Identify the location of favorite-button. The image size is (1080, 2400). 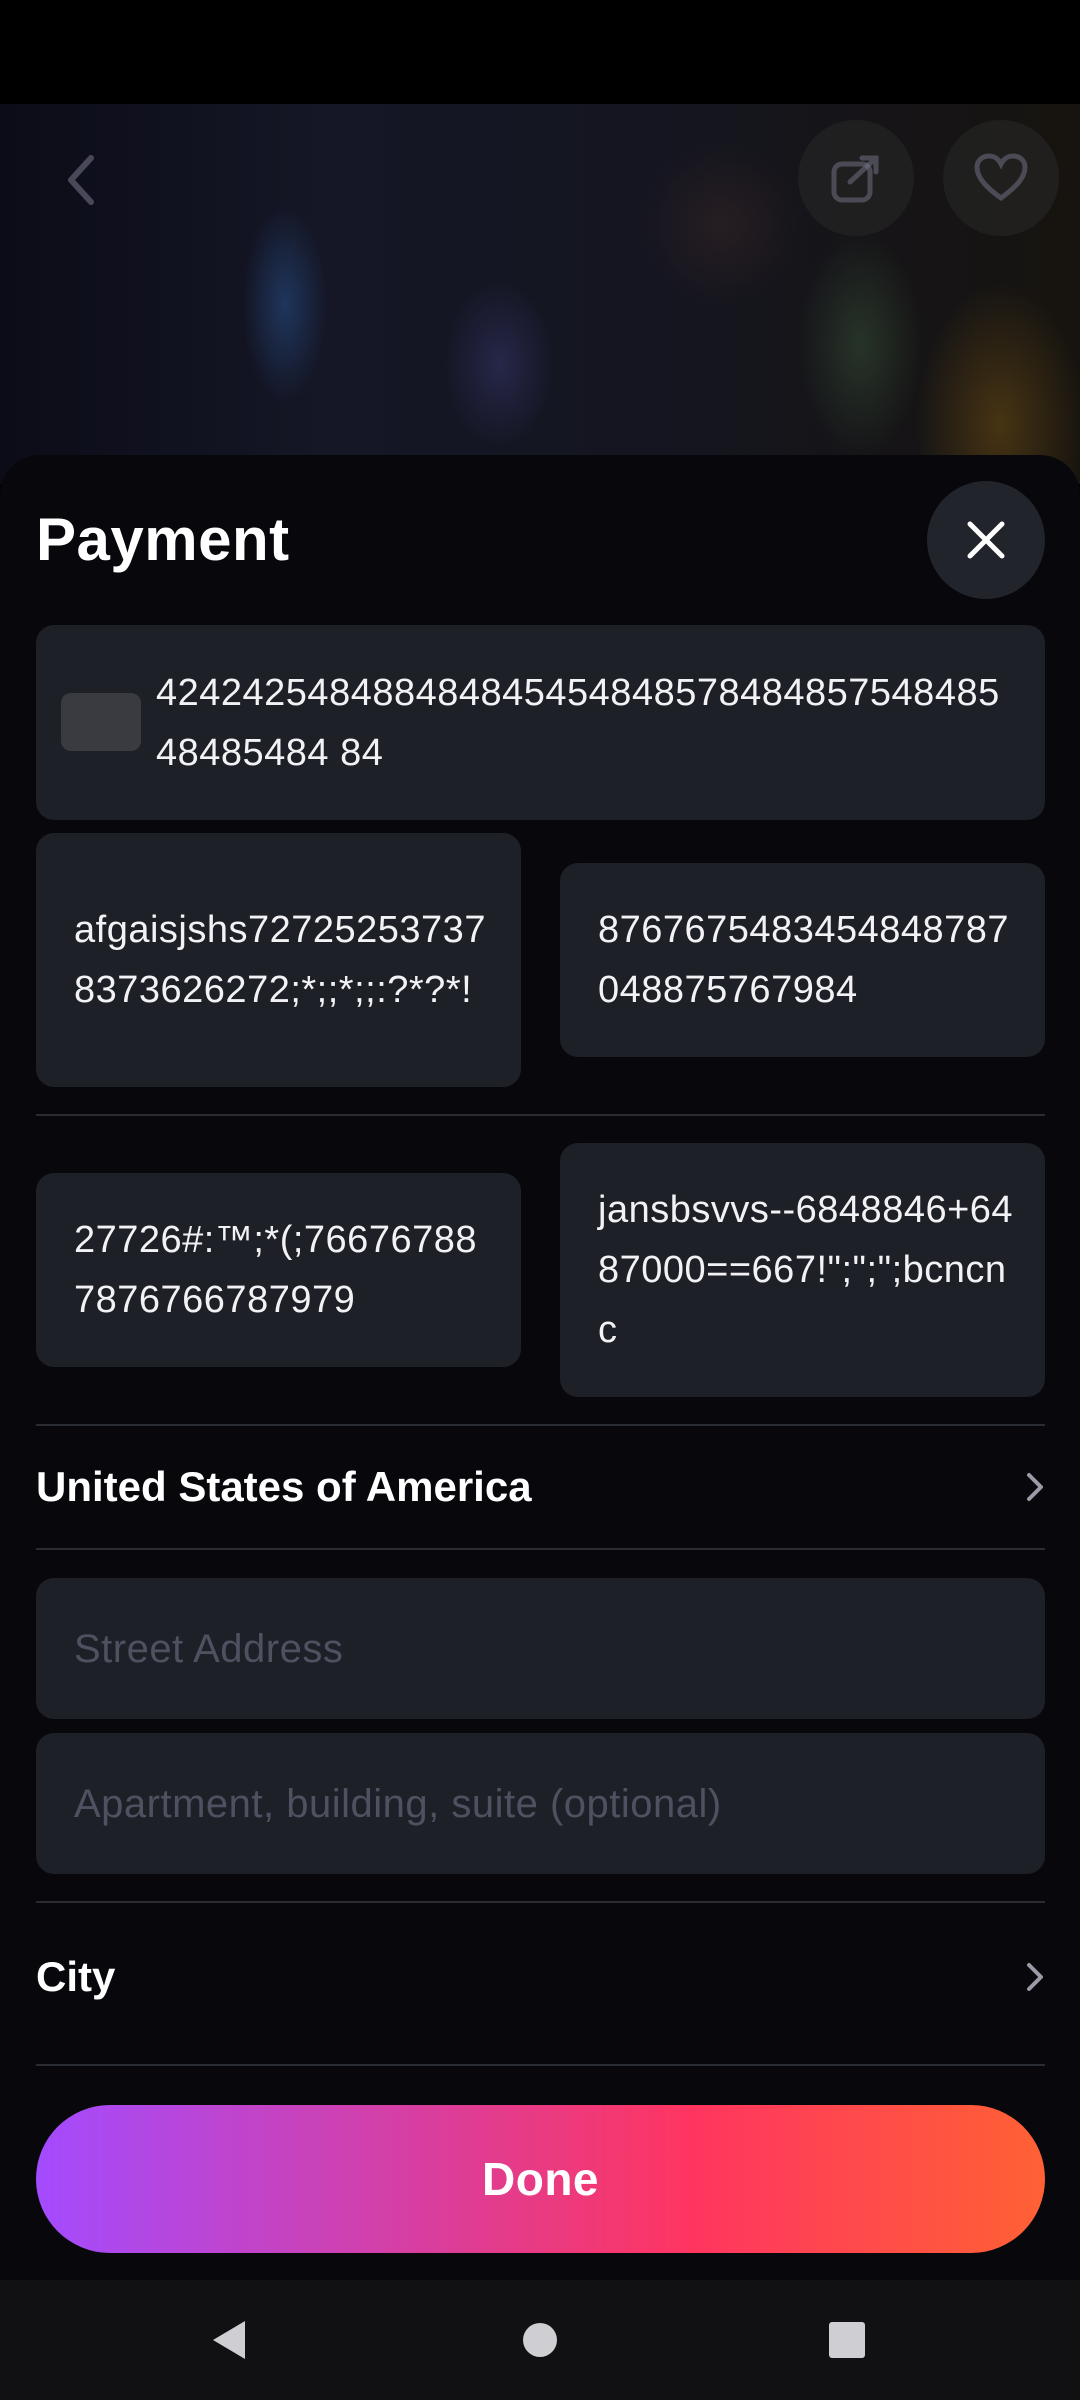
(1001, 178).